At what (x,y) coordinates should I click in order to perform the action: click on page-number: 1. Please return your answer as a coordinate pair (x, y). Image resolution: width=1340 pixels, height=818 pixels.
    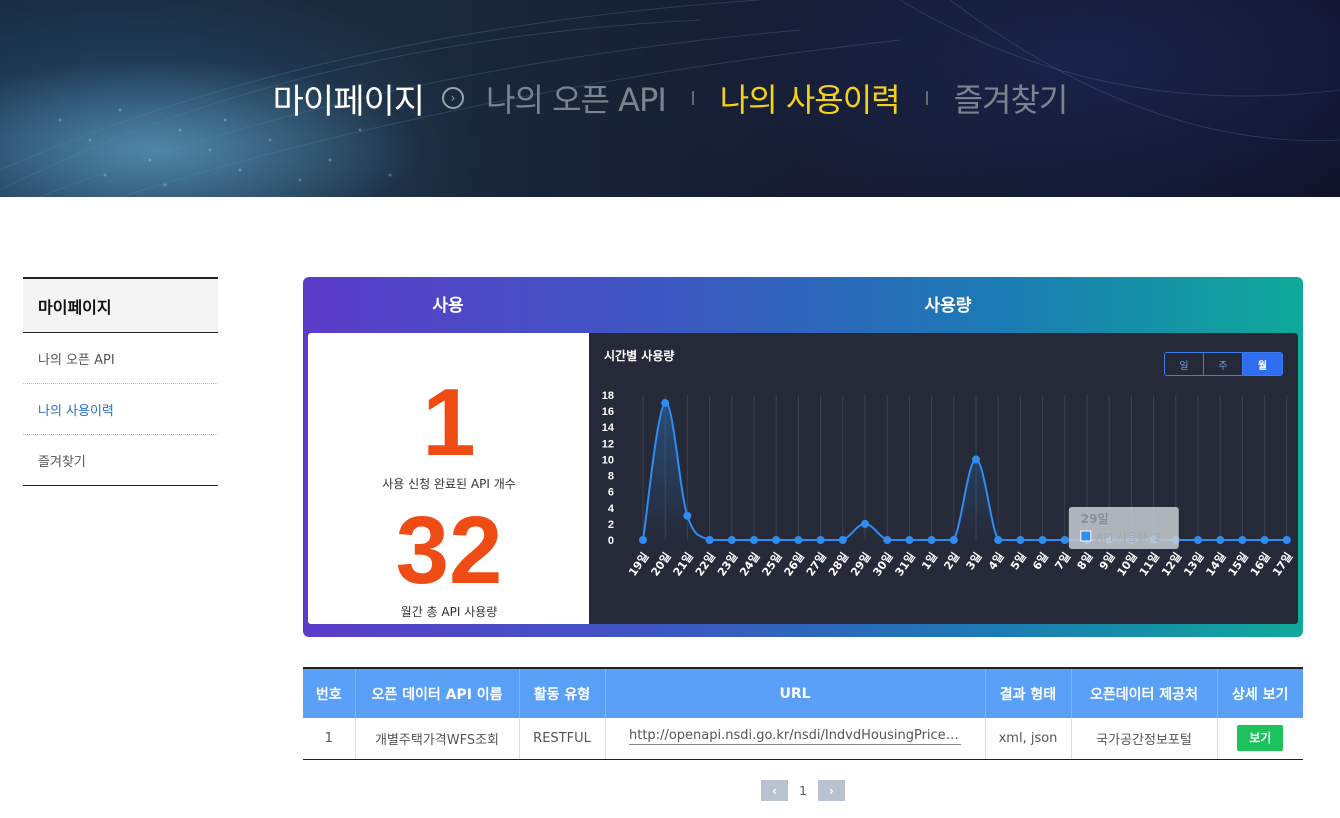
    Looking at the image, I should click on (803, 791).